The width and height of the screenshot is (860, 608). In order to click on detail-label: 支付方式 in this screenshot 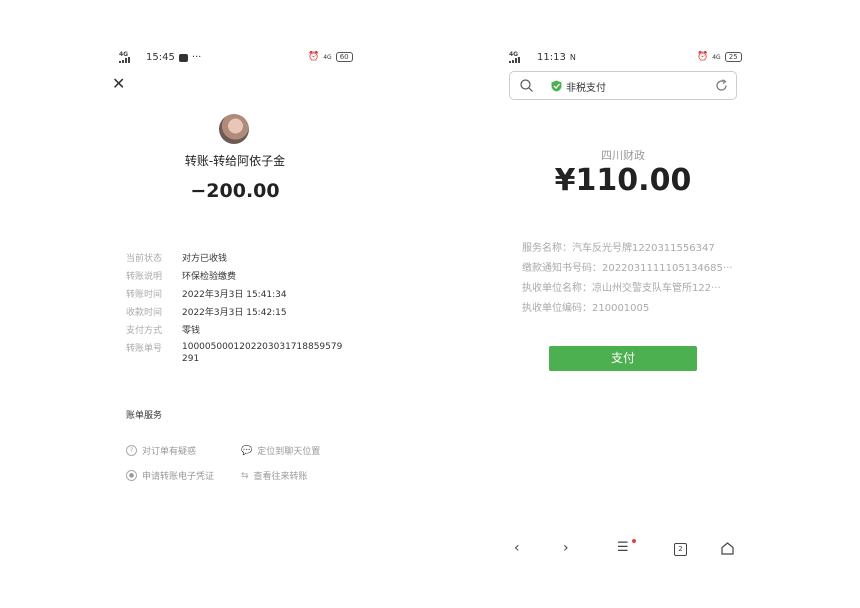, I will do `click(144, 331)`.